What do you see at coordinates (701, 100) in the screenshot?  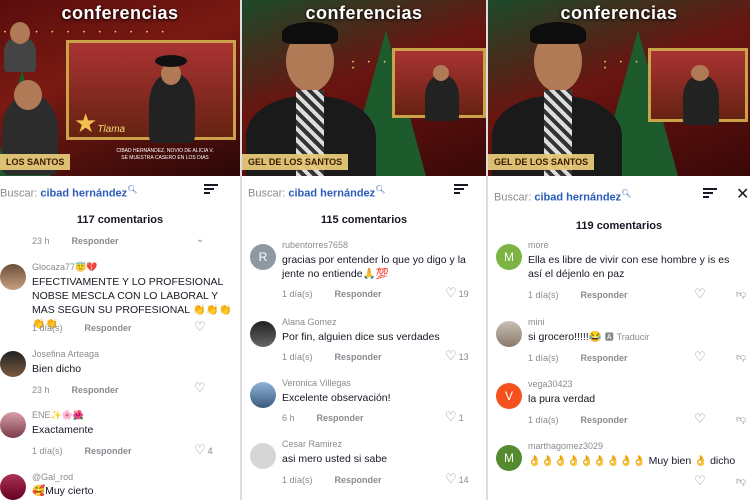 I see `singer-figure` at bounding box center [701, 100].